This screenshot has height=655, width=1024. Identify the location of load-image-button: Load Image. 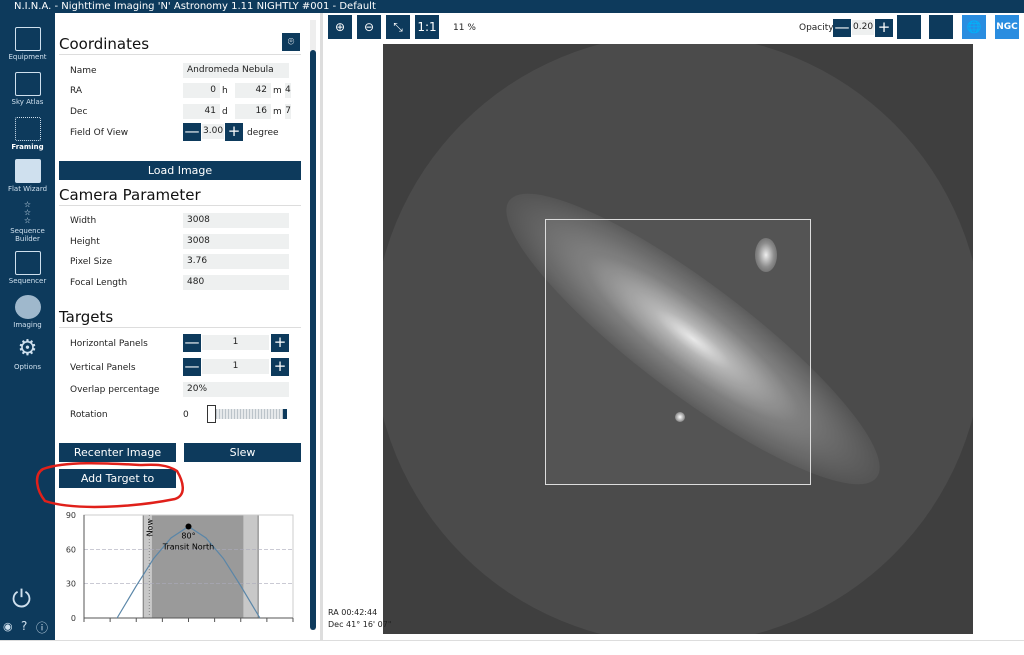
(180, 170).